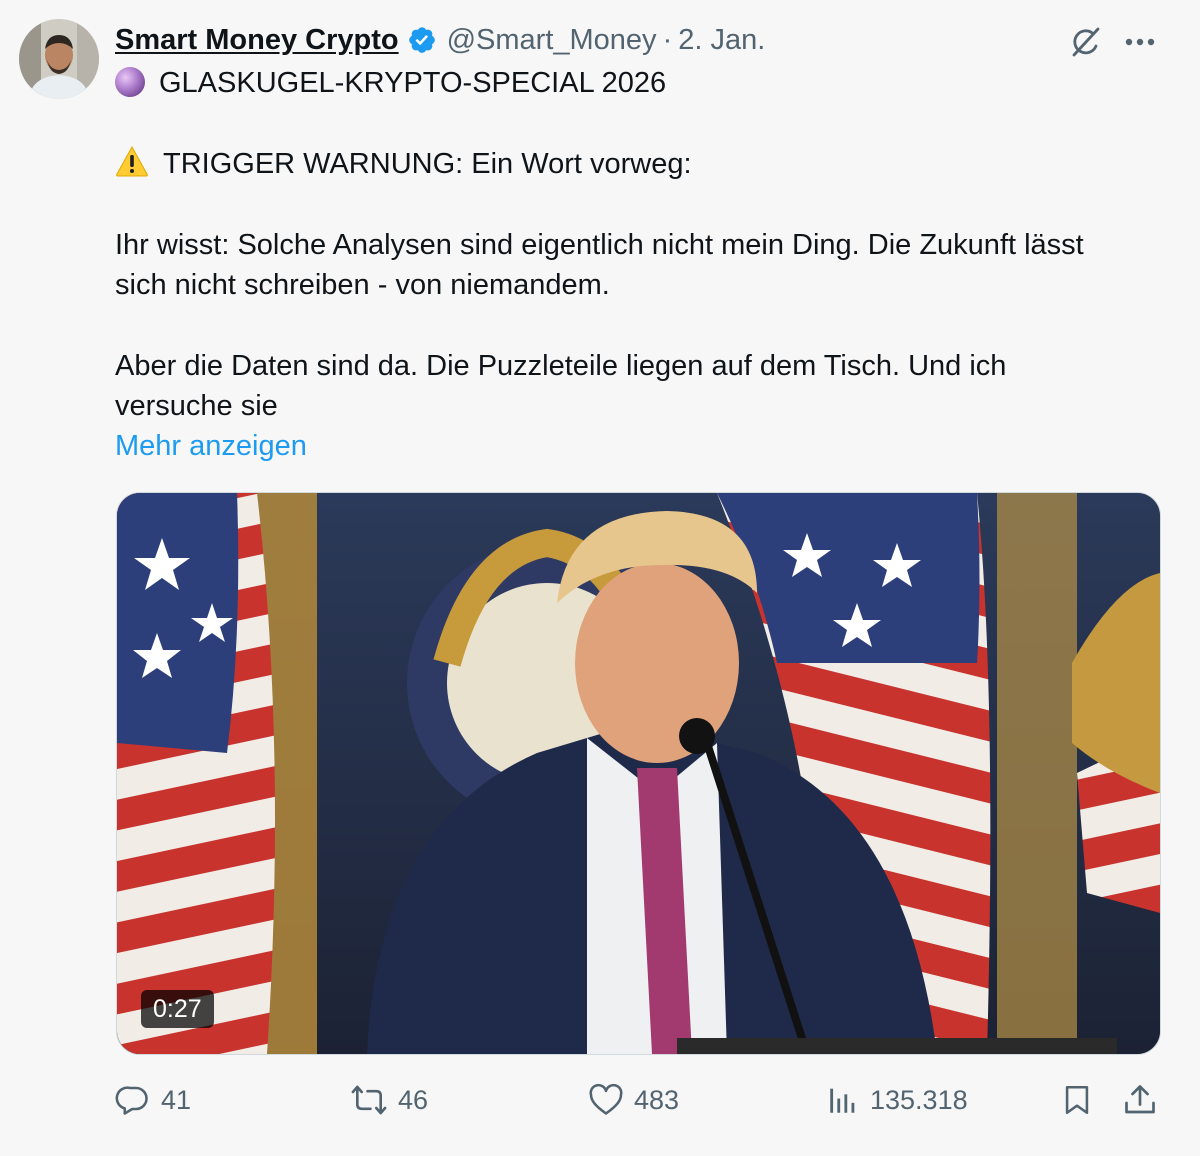  I want to click on avatar, so click(59, 59).